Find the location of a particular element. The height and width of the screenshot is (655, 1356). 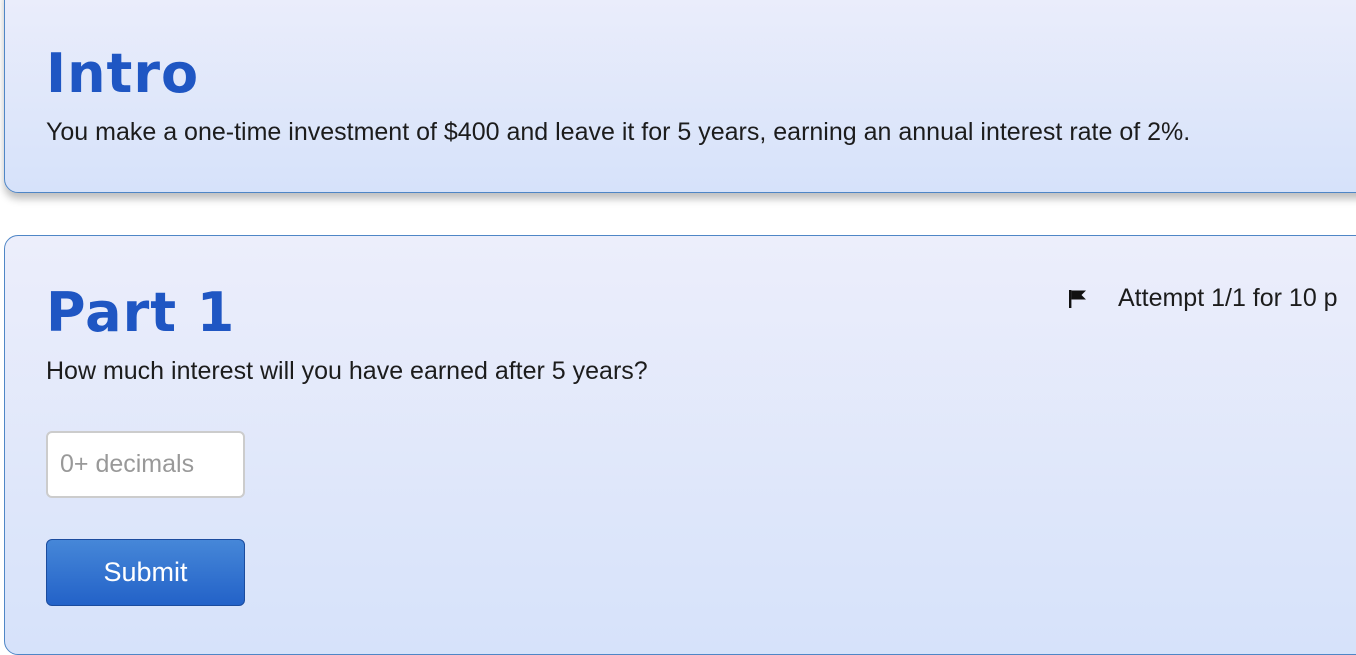

attempt-info: Attempt 1/1 for 10 p is located at coordinates (1203, 298).